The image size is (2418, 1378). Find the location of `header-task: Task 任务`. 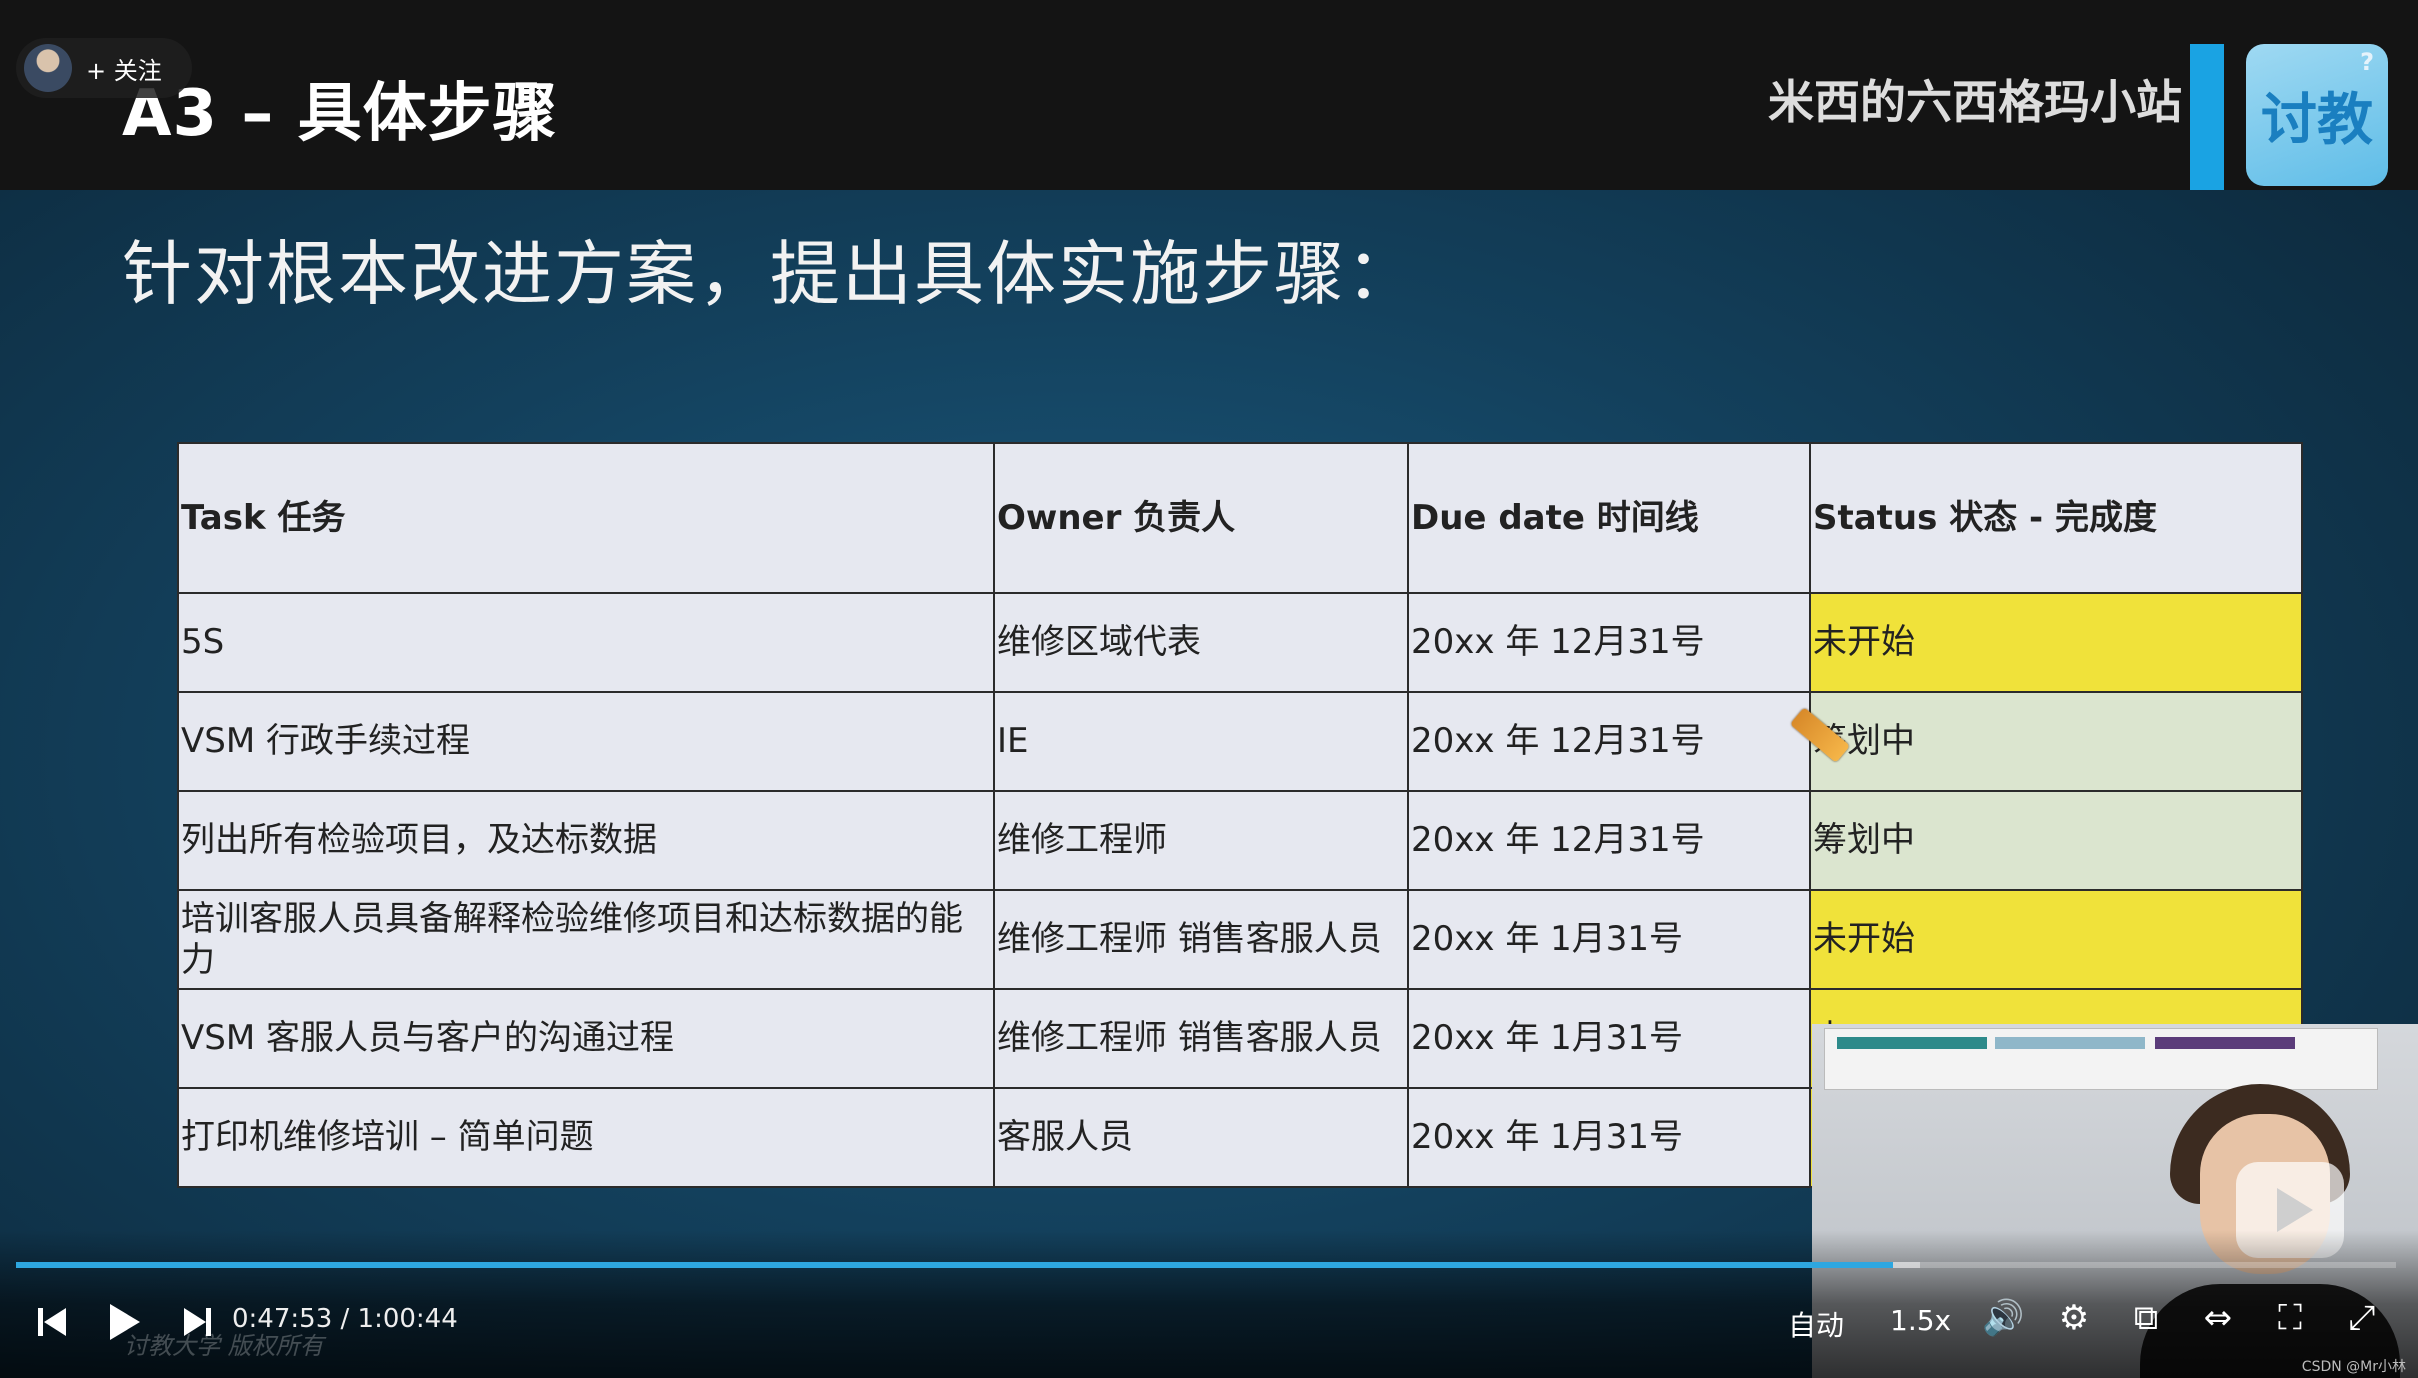

header-task: Task 任务 is located at coordinates (586, 518).